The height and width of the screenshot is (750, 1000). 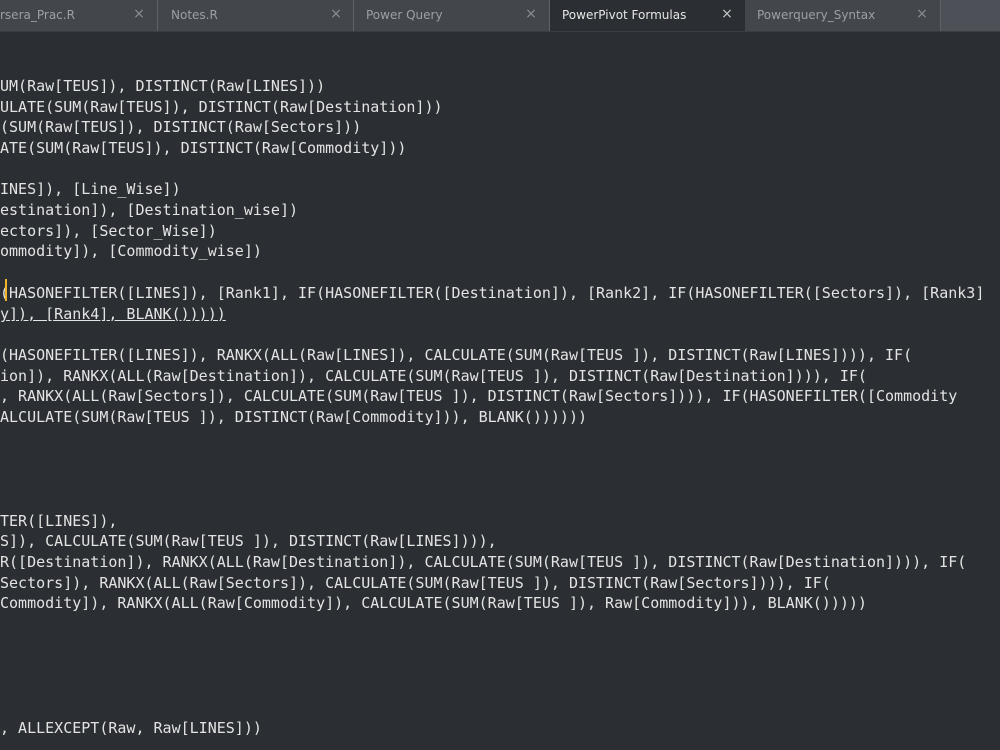 What do you see at coordinates (131, 728) in the screenshot?
I see `code-line: , ALLEXCEPT(Raw, Raw[LINES]))` at bounding box center [131, 728].